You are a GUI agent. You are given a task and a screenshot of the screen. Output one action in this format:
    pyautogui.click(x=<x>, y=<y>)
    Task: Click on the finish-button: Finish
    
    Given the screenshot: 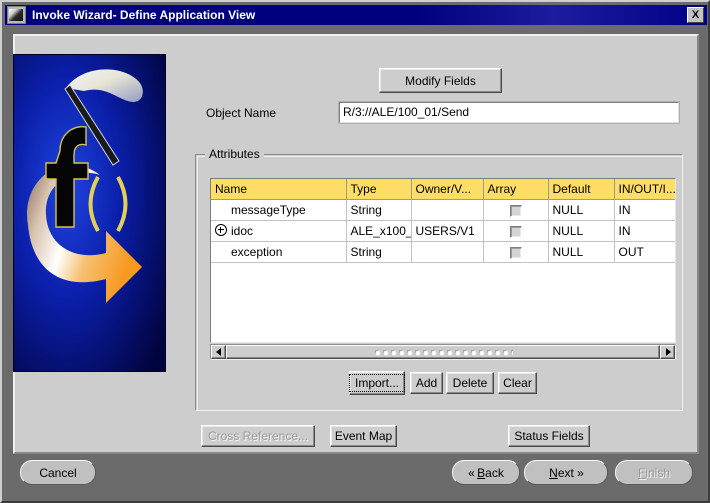 What is the action you would take?
    pyautogui.click(x=654, y=472)
    